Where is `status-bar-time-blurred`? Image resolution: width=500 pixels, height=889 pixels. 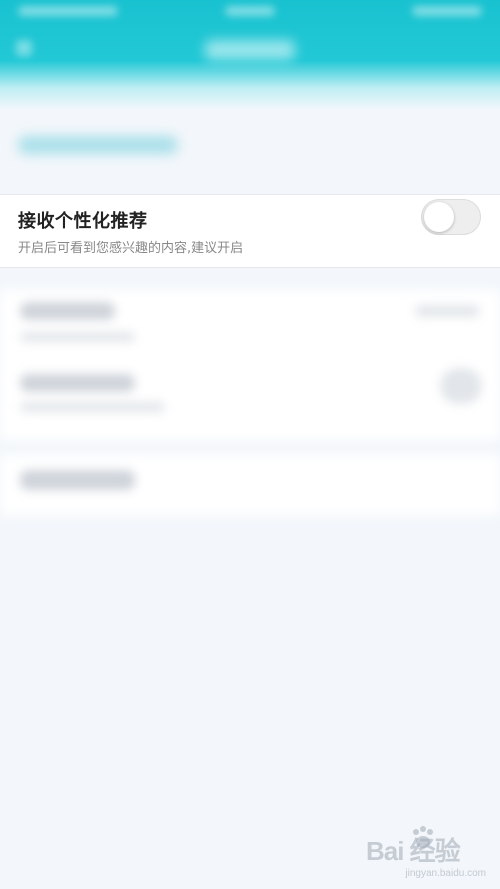
status-bar-time-blurred is located at coordinates (250, 11).